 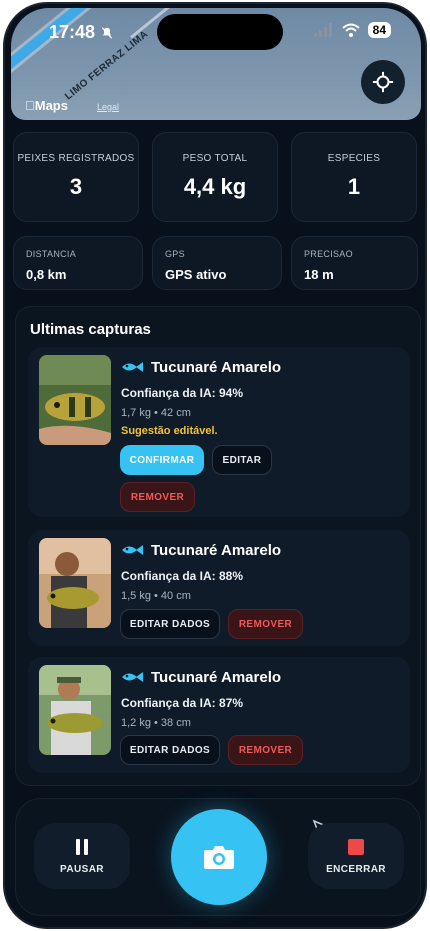 I want to click on status-time: 17:48, so click(x=81, y=32).